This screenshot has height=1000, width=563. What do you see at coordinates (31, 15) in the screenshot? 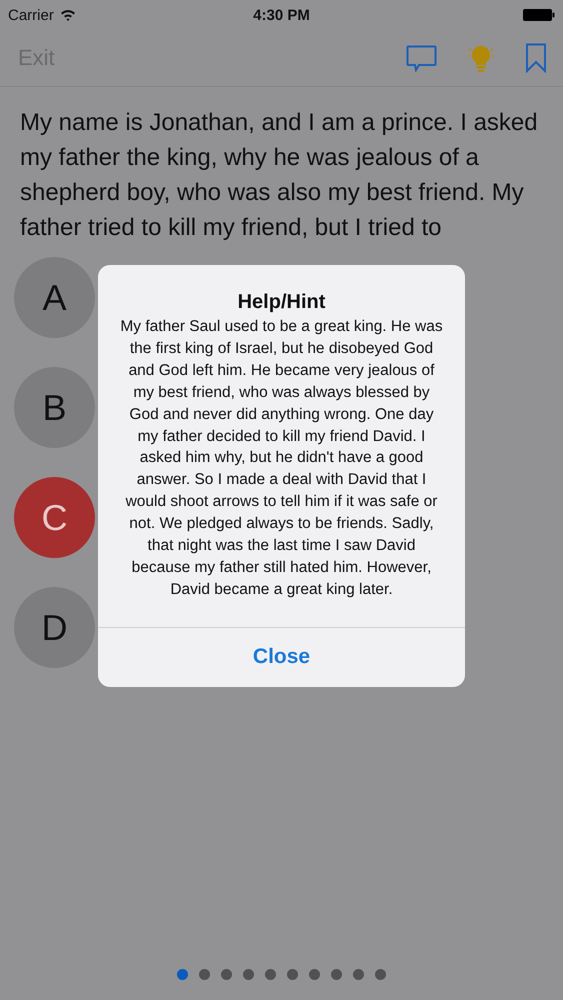
I see `carrier-name: Carrier` at bounding box center [31, 15].